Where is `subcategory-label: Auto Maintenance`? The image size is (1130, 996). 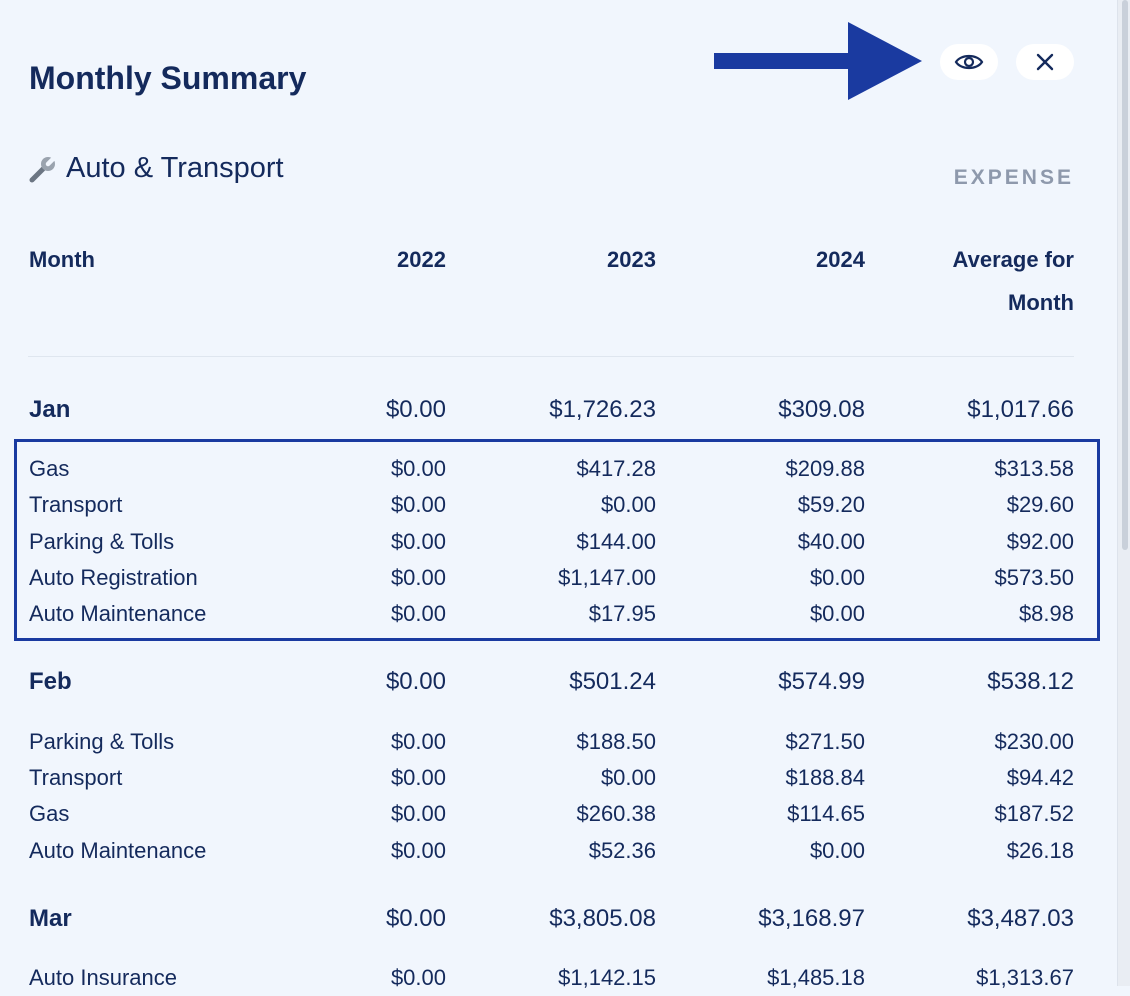 subcategory-label: Auto Maintenance is located at coordinates (118, 850).